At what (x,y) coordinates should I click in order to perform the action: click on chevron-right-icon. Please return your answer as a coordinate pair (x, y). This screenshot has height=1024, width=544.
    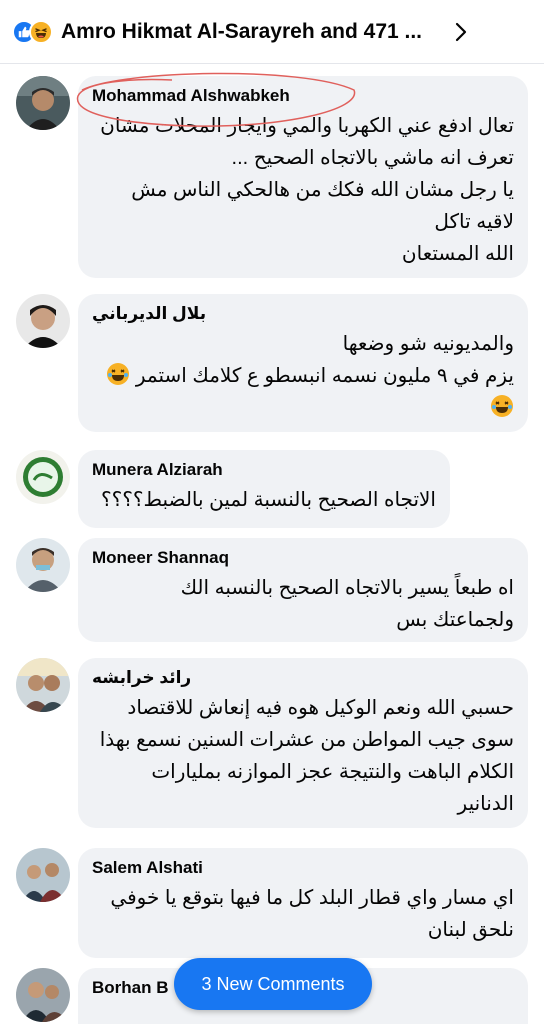
    Looking at the image, I should click on (461, 32).